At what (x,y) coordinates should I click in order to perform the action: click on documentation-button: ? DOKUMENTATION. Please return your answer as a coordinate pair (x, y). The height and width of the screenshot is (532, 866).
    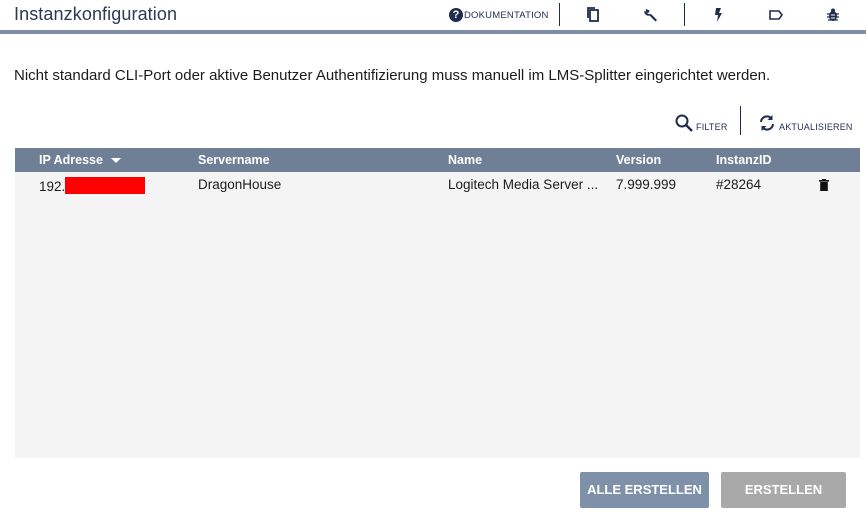
    Looking at the image, I should click on (499, 15).